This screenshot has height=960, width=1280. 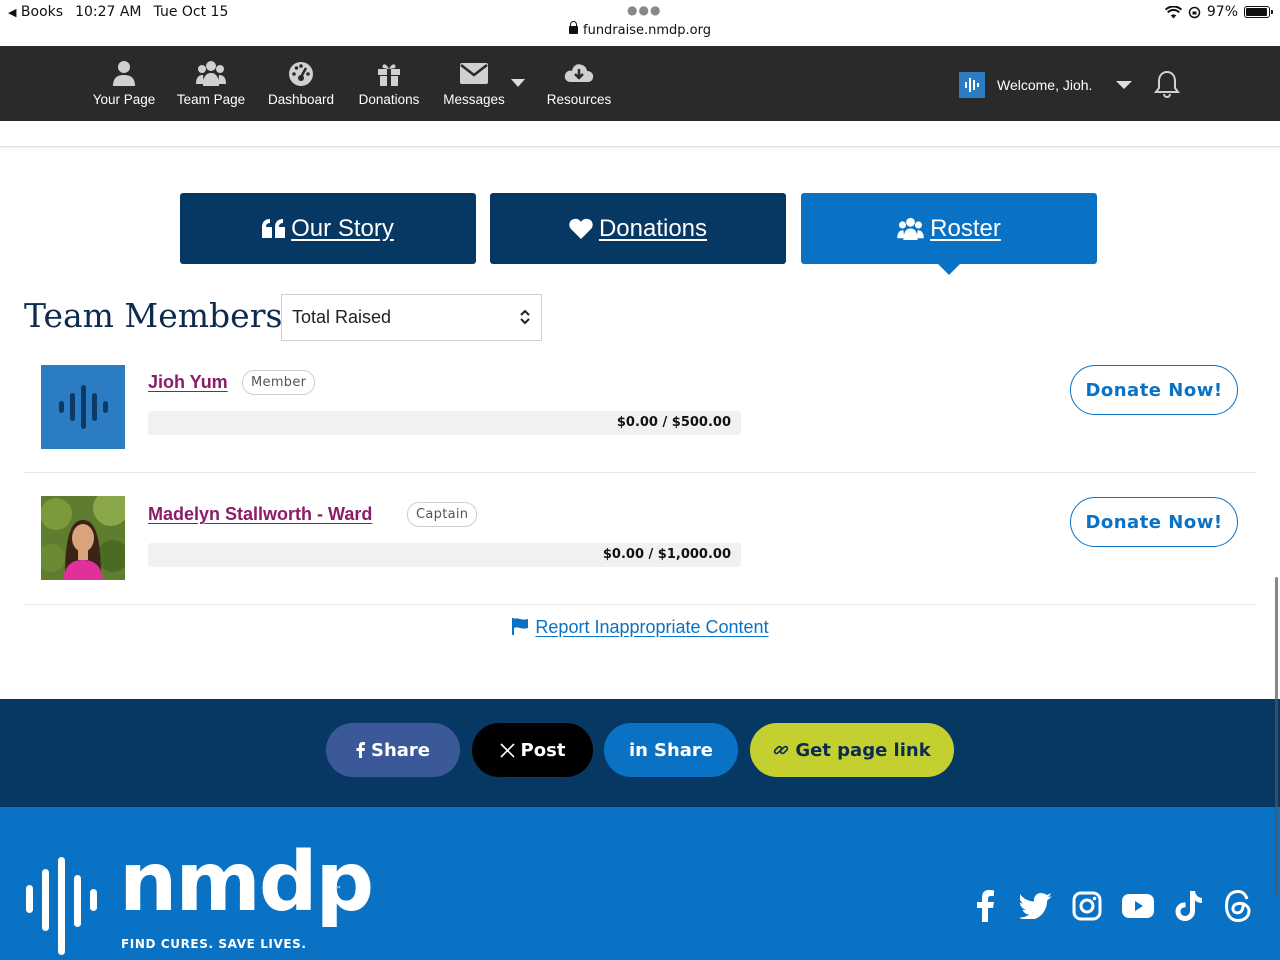 I want to click on facebook-share-button: Share, so click(x=393, y=750).